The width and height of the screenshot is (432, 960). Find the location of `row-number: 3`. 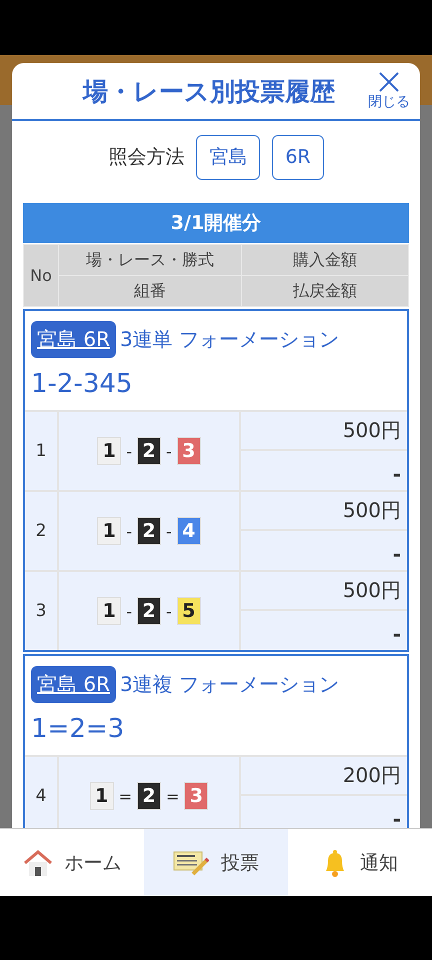

row-number: 3 is located at coordinates (42, 611).